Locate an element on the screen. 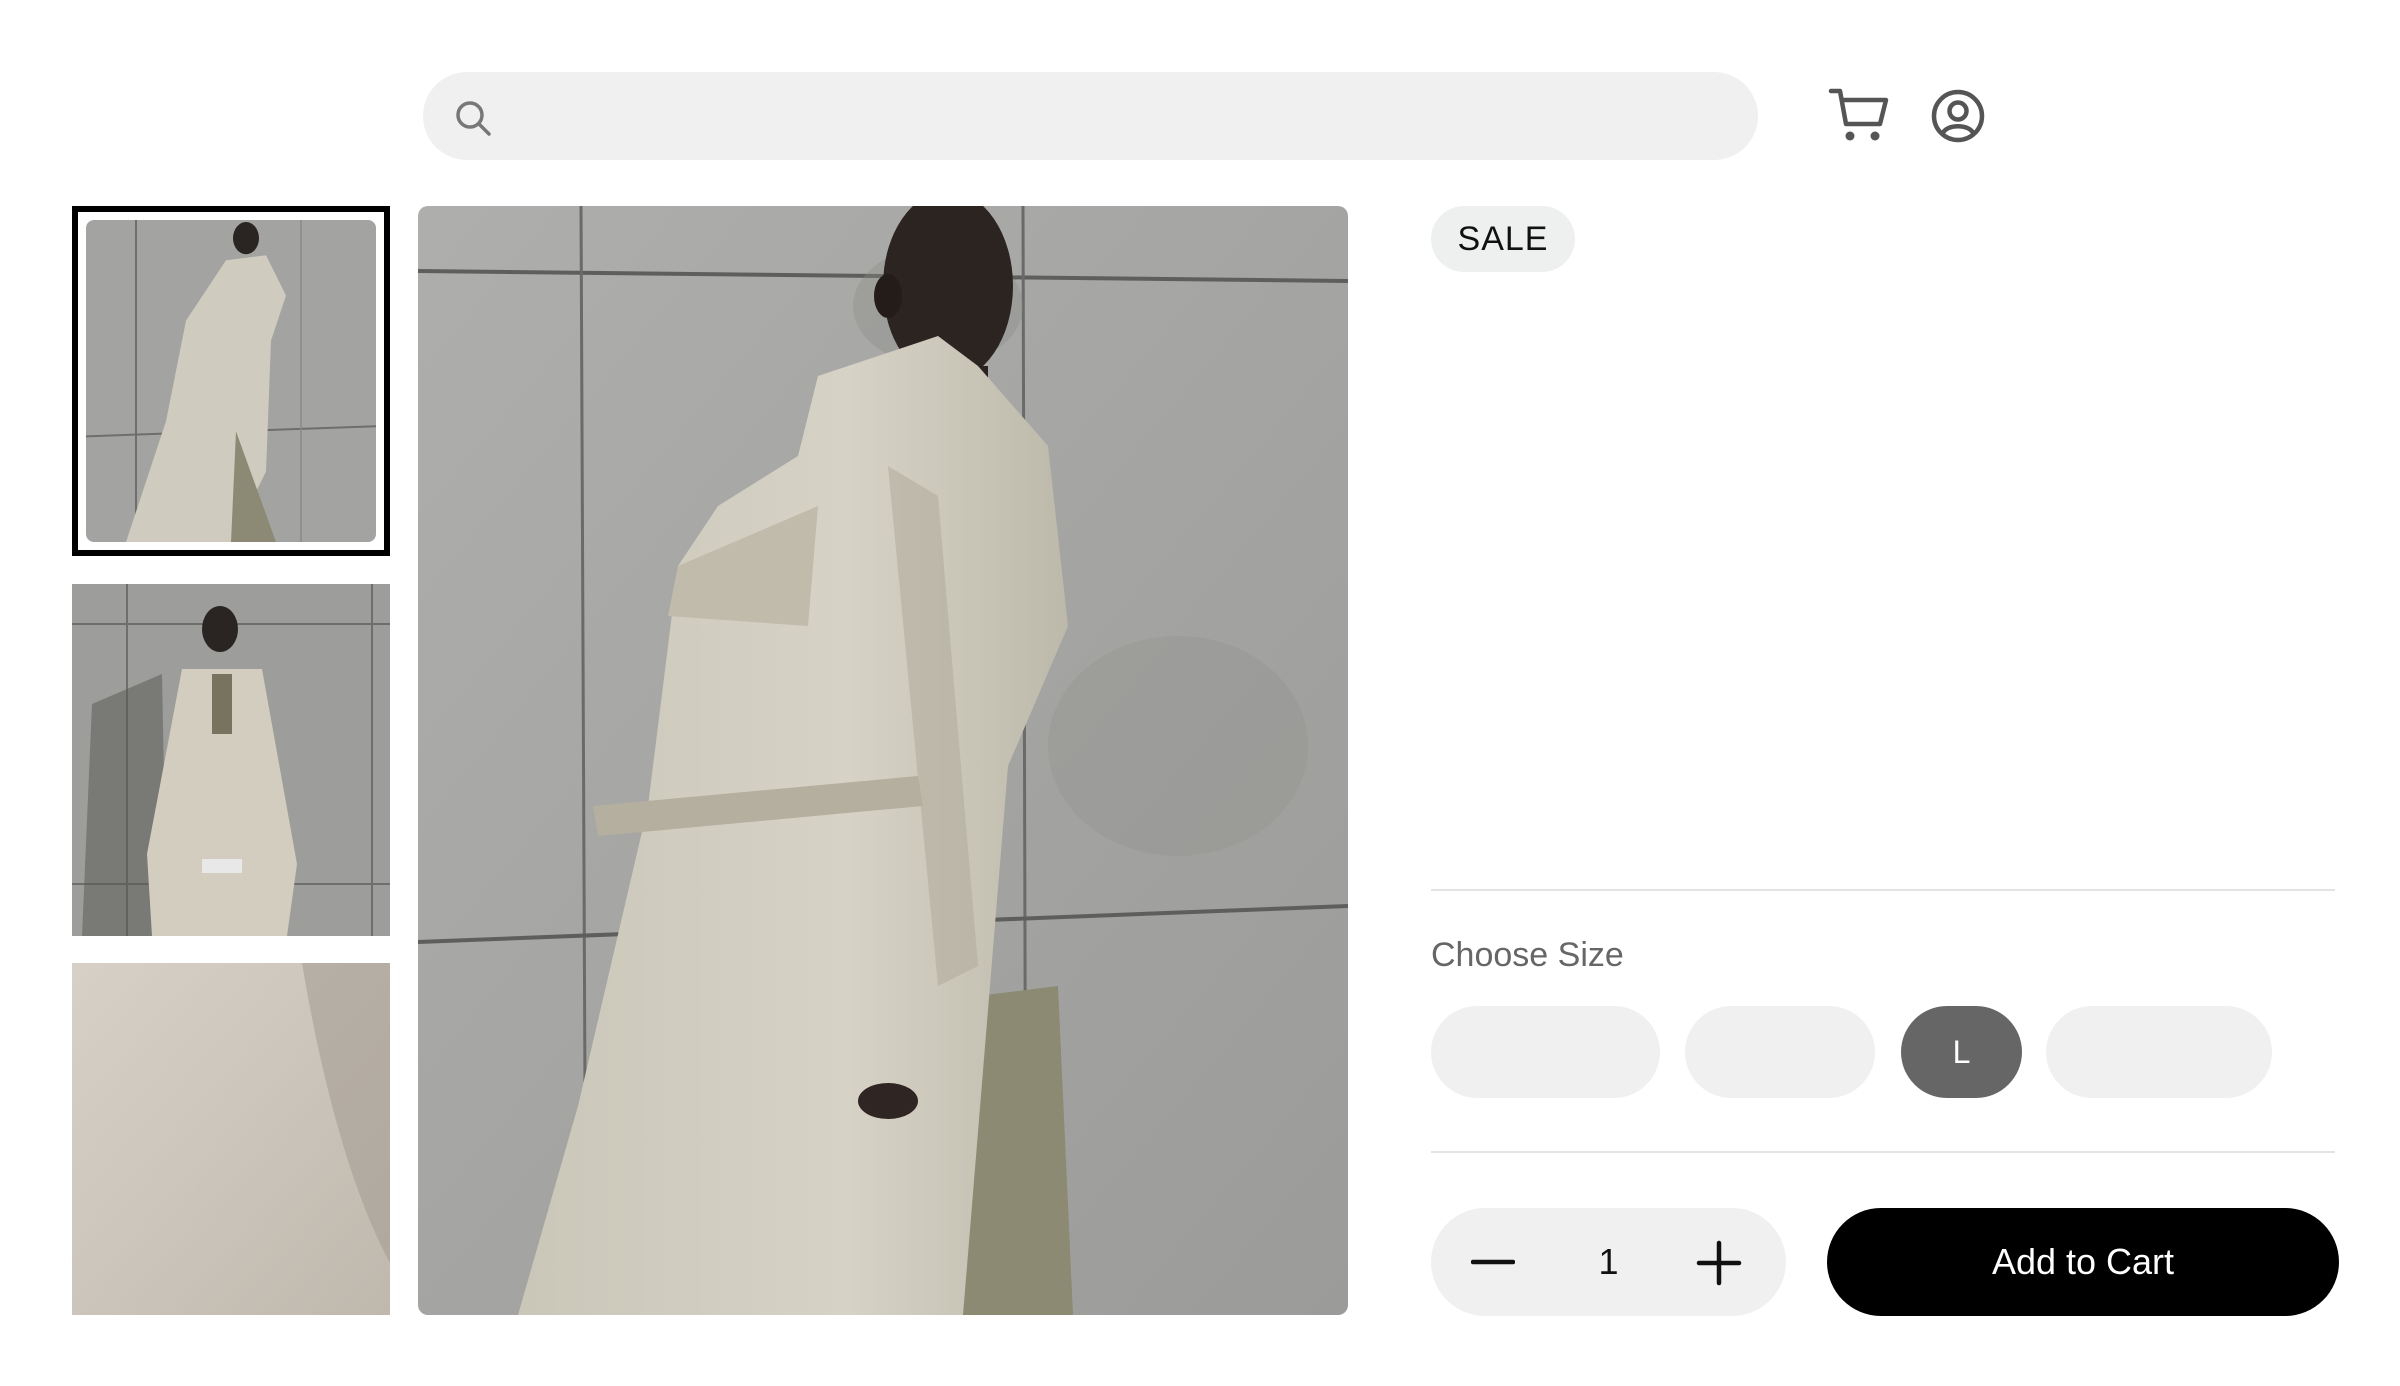 This screenshot has width=2400, height=1386. plus-icon is located at coordinates (1719, 1263).